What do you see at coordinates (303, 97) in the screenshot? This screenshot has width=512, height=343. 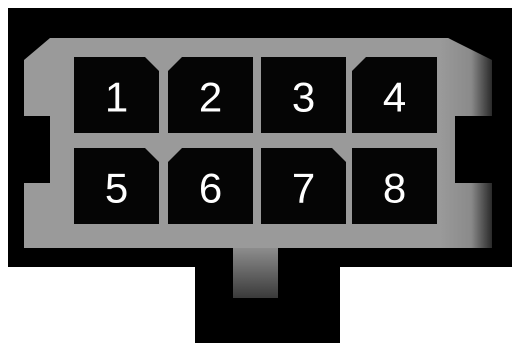 I see `pin-label-3: 3` at bounding box center [303, 97].